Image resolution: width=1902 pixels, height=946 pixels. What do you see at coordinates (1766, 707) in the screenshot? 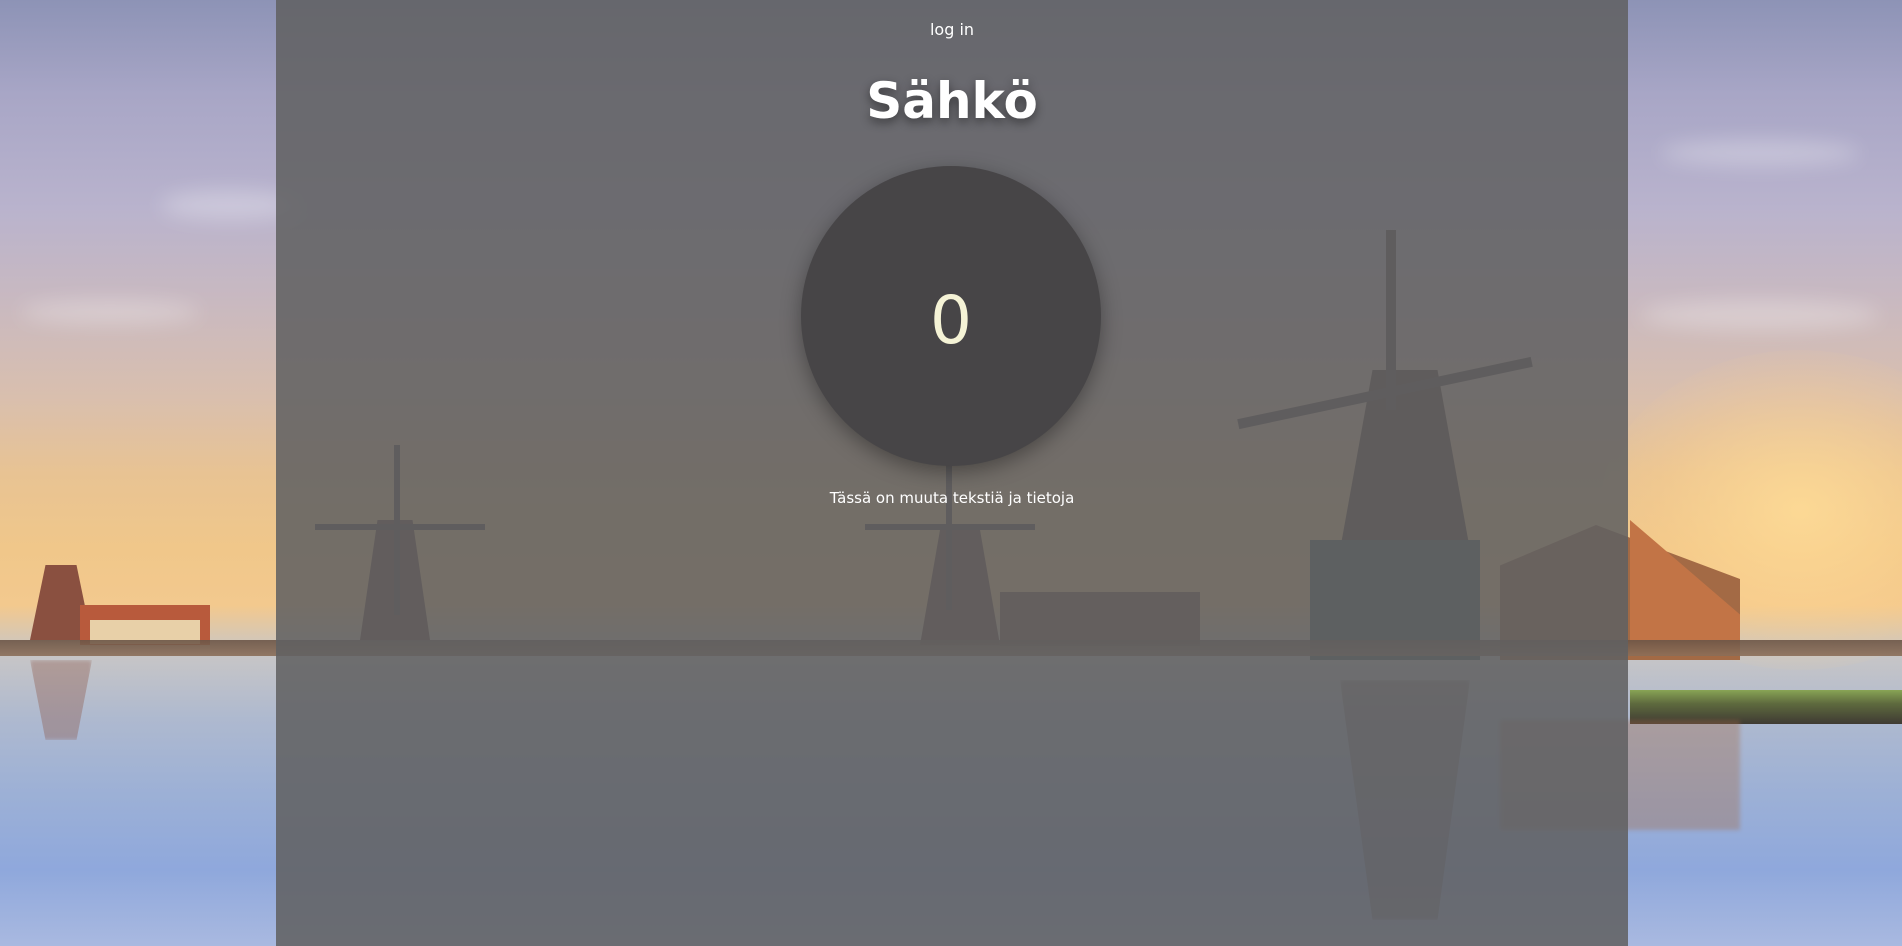
I see `shore-grass` at bounding box center [1766, 707].